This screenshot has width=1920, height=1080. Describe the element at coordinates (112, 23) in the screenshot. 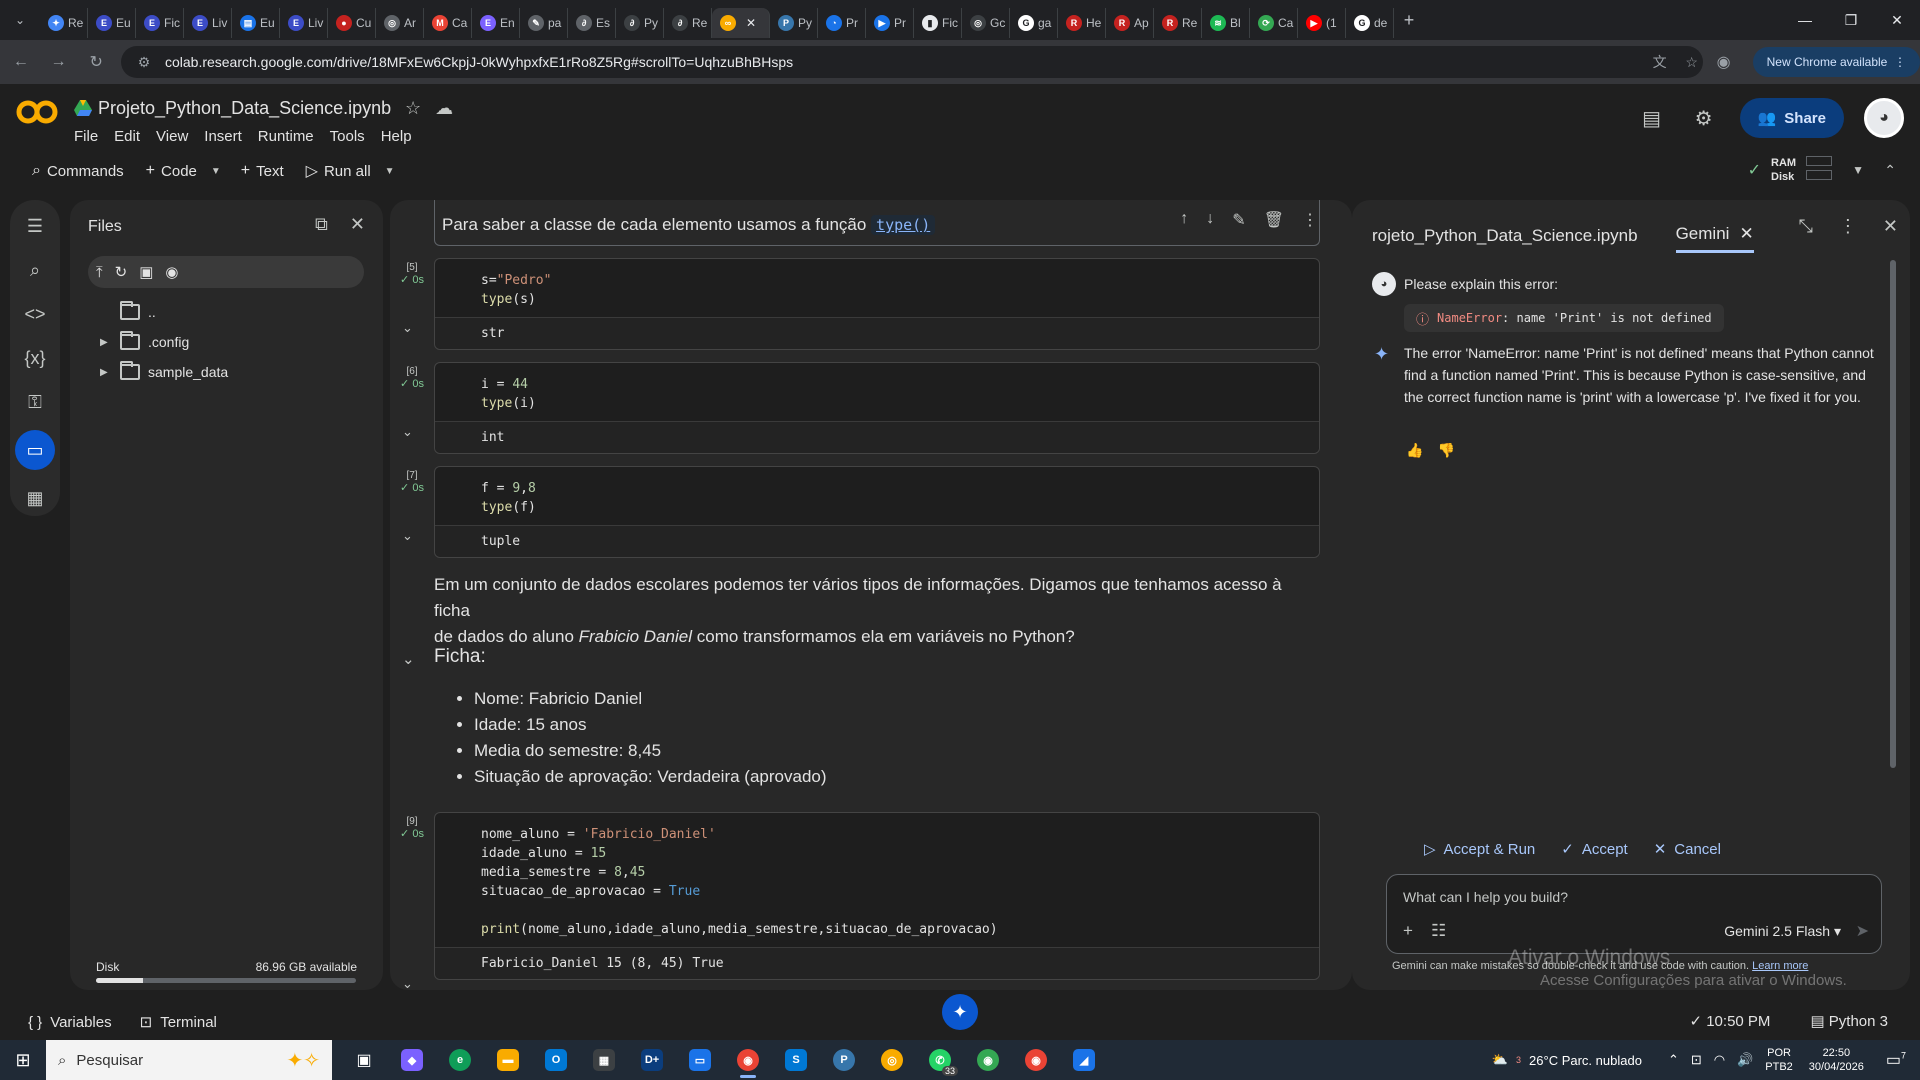

I see `browser-tab: E Eu` at that location.